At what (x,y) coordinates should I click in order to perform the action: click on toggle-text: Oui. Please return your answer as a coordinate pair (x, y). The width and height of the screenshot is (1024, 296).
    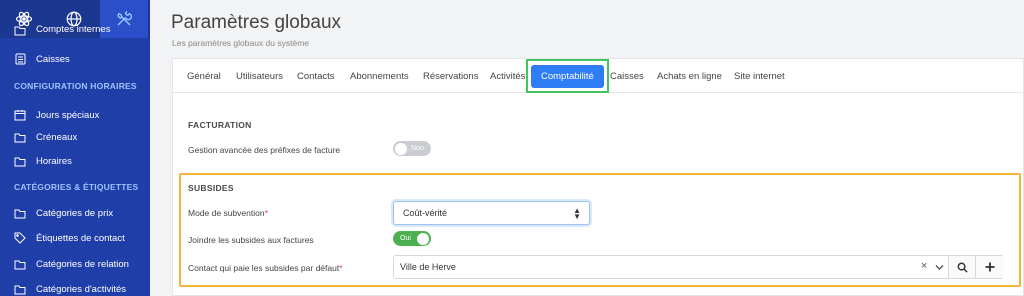
    Looking at the image, I should click on (405, 238).